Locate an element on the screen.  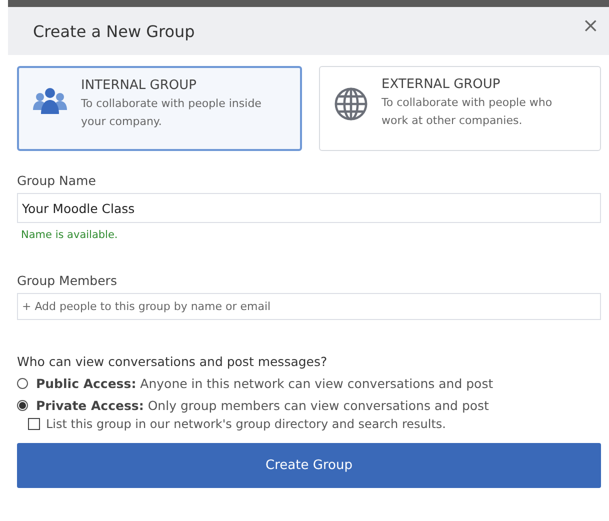
create-group-button: Create Group is located at coordinates (309, 465).